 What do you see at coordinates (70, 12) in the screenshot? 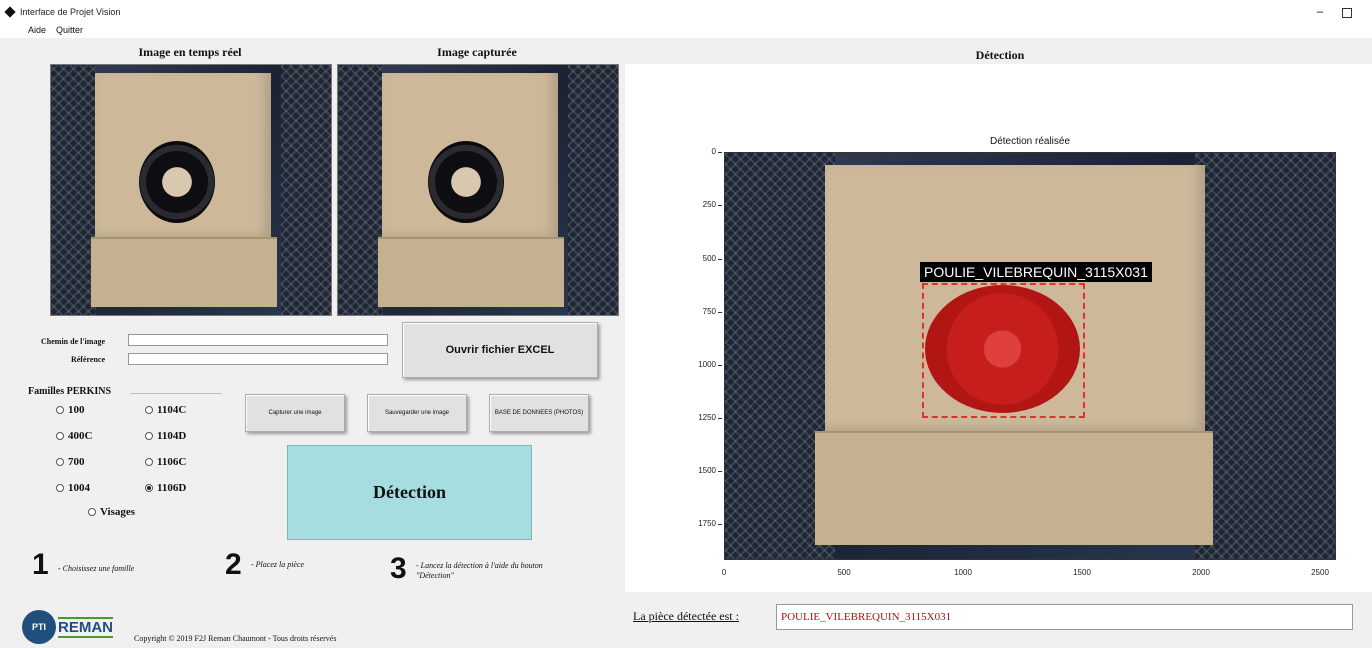
I see `window-title: Interface de Projet Vision` at bounding box center [70, 12].